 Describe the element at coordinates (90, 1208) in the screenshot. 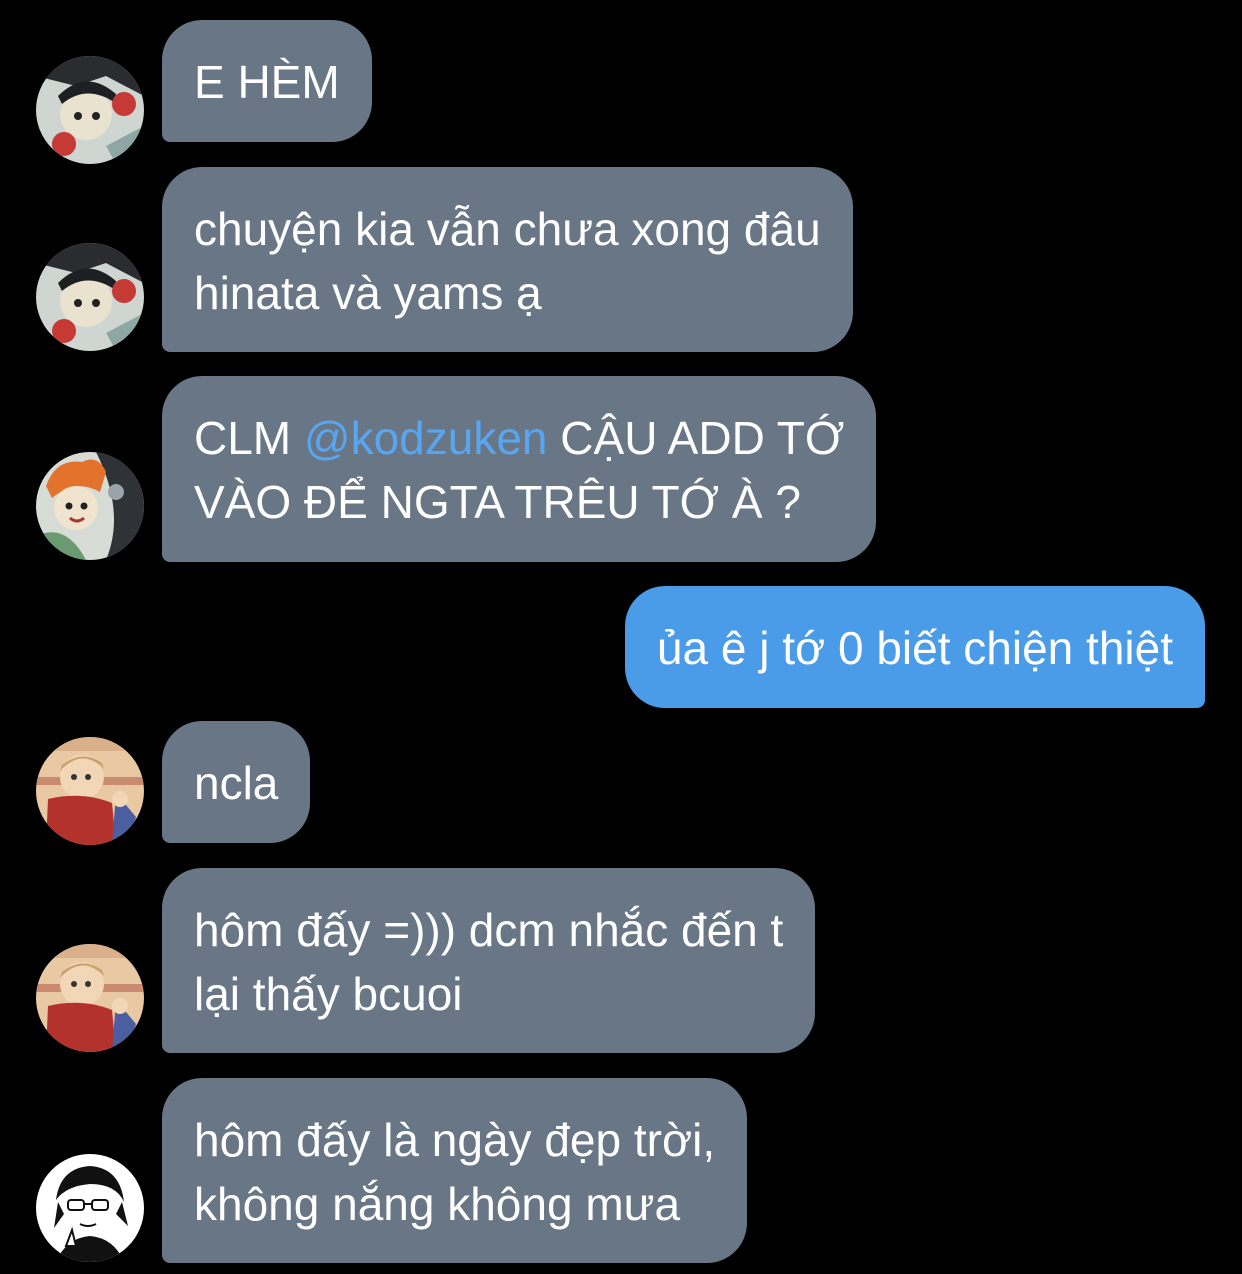

I see `glasses-character-sketch-avatar-icon` at that location.